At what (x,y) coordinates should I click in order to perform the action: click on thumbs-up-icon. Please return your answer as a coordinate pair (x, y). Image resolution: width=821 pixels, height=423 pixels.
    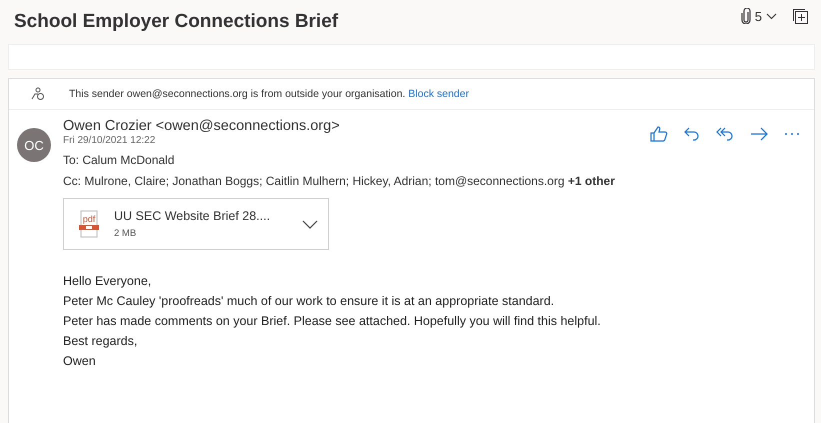
    Looking at the image, I should click on (659, 134).